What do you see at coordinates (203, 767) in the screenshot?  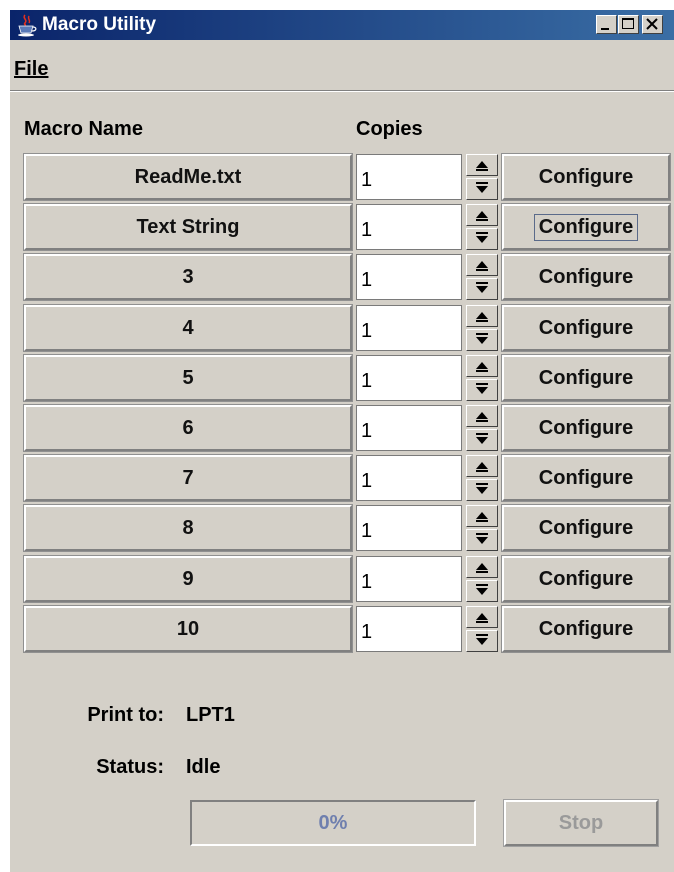 I see `status-value: Idle` at bounding box center [203, 767].